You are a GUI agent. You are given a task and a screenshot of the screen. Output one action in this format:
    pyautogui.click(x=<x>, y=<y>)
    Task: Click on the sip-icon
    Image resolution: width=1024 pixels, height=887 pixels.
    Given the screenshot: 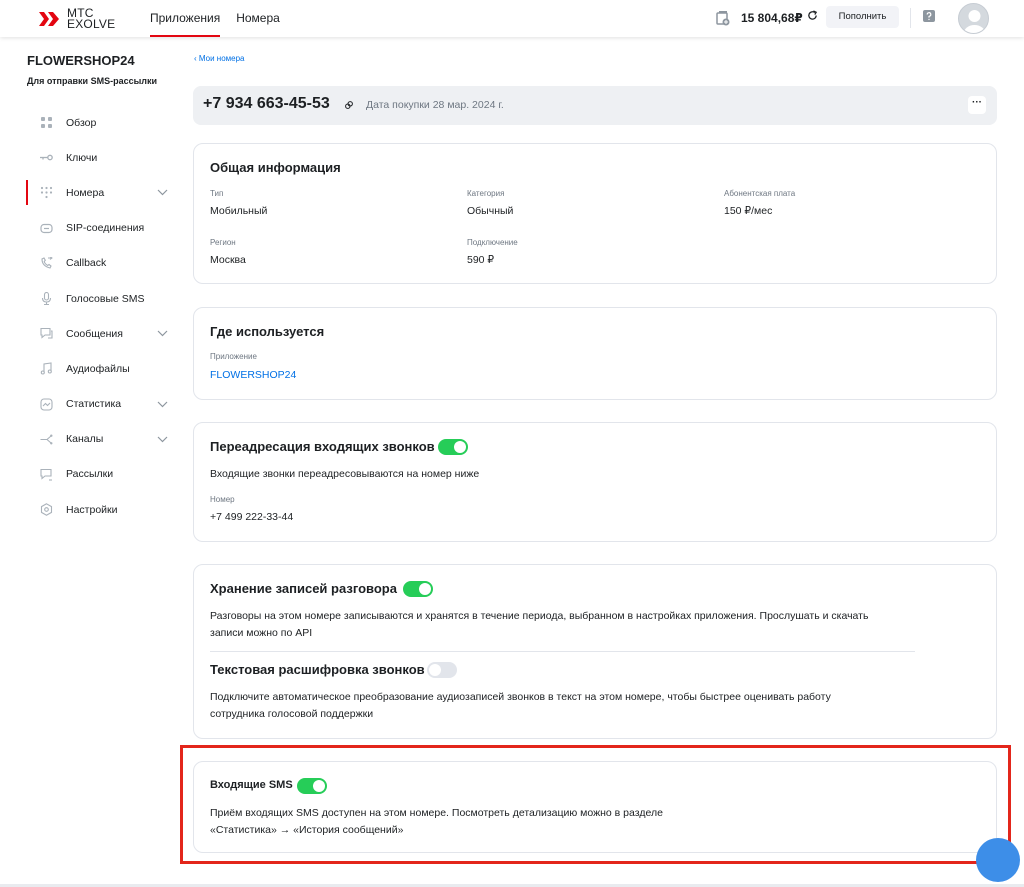 What is the action you would take?
    pyautogui.click(x=46, y=228)
    